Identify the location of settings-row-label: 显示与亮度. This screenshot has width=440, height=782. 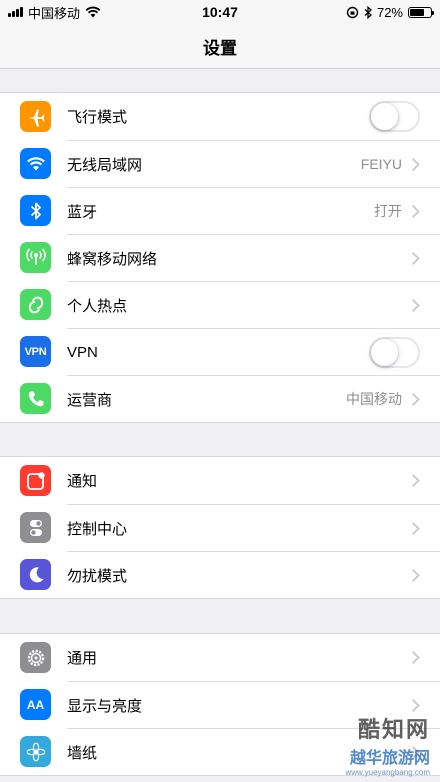
(105, 706).